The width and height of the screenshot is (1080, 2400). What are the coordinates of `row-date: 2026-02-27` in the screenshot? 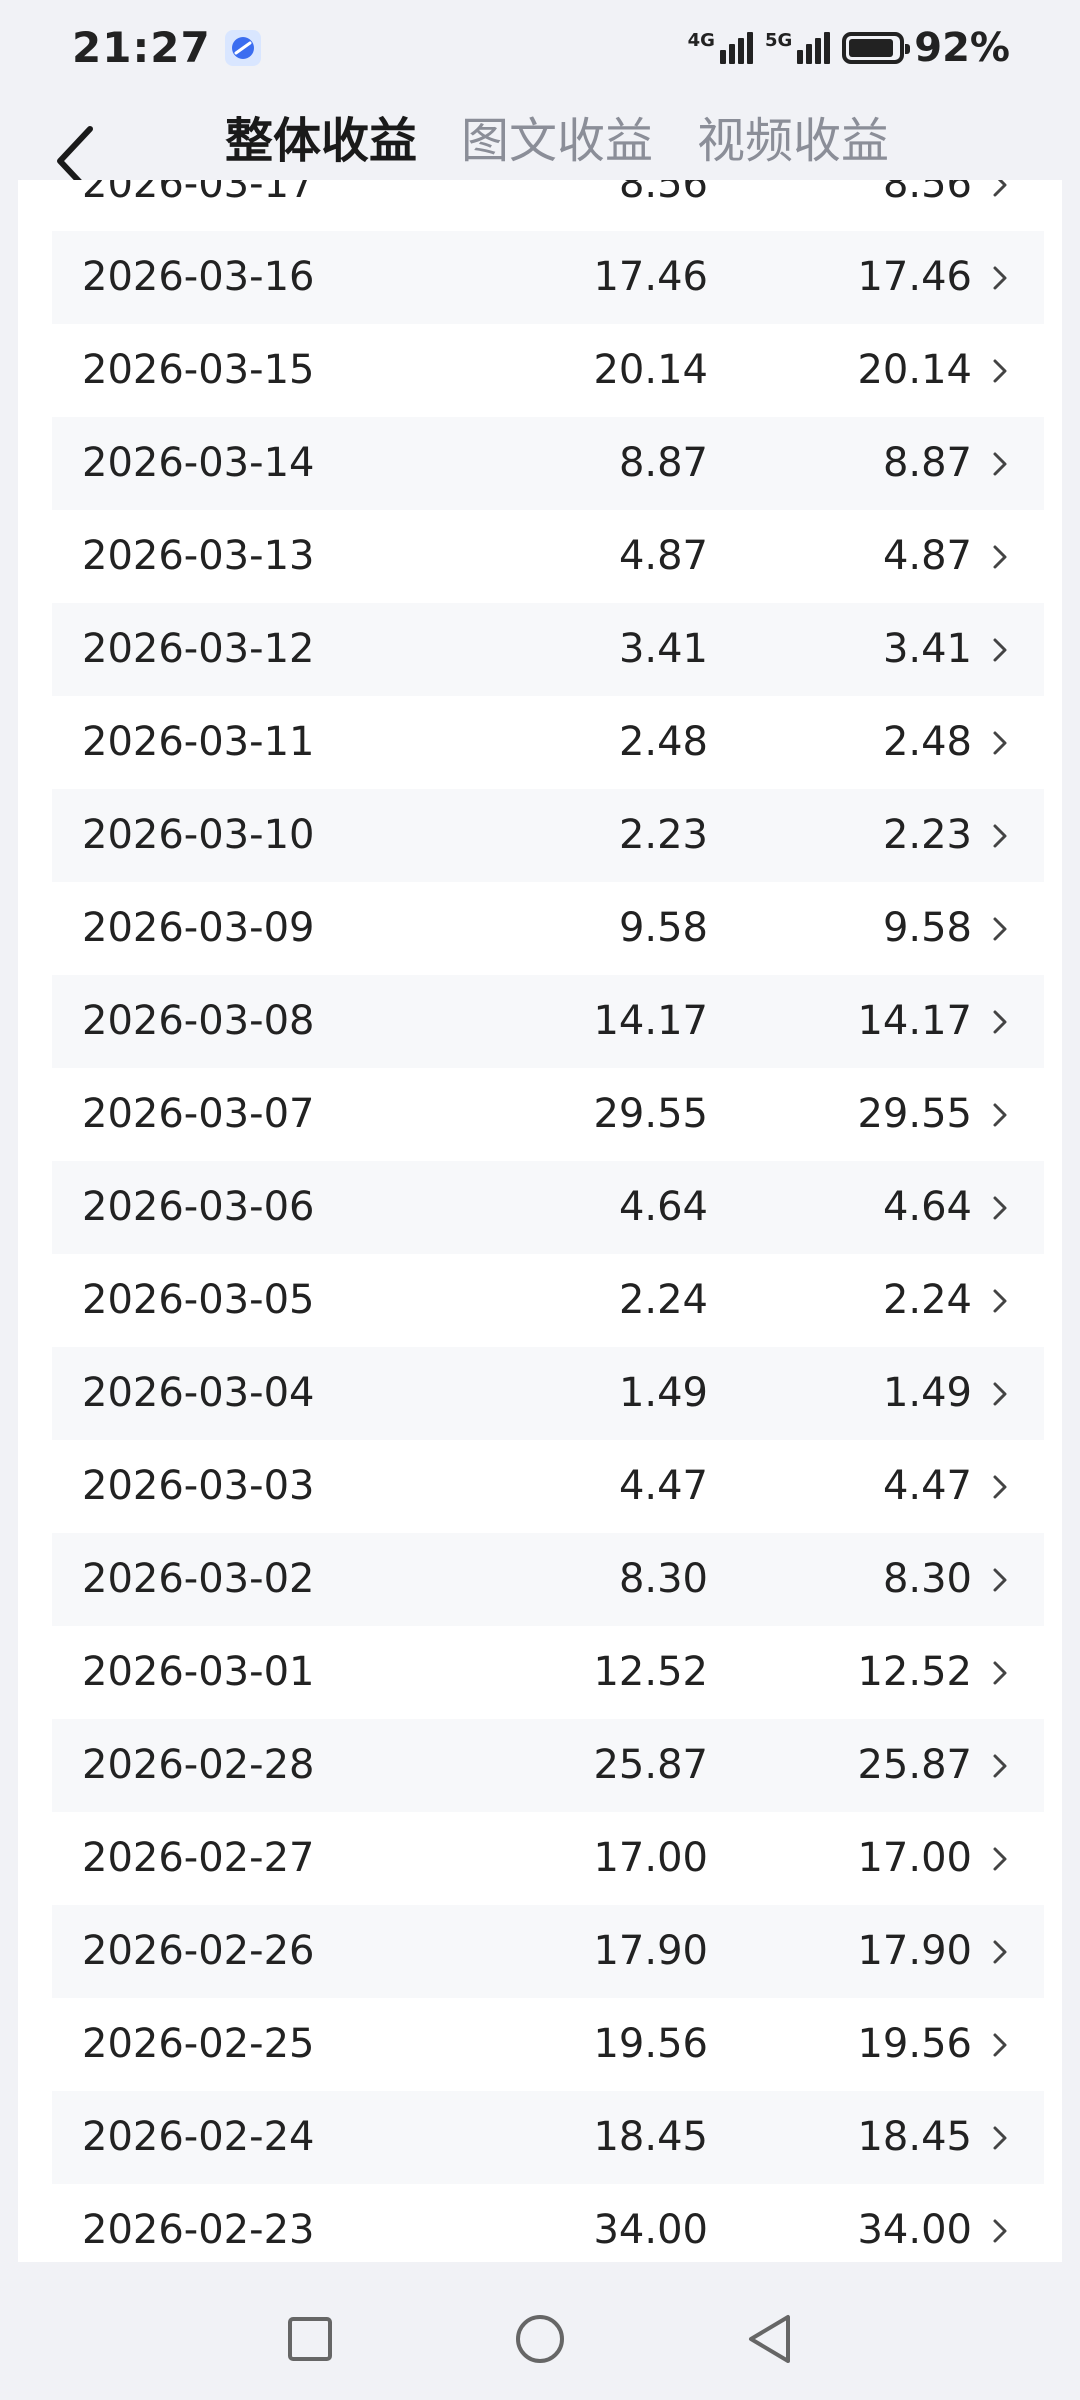 It's located at (198, 1858).